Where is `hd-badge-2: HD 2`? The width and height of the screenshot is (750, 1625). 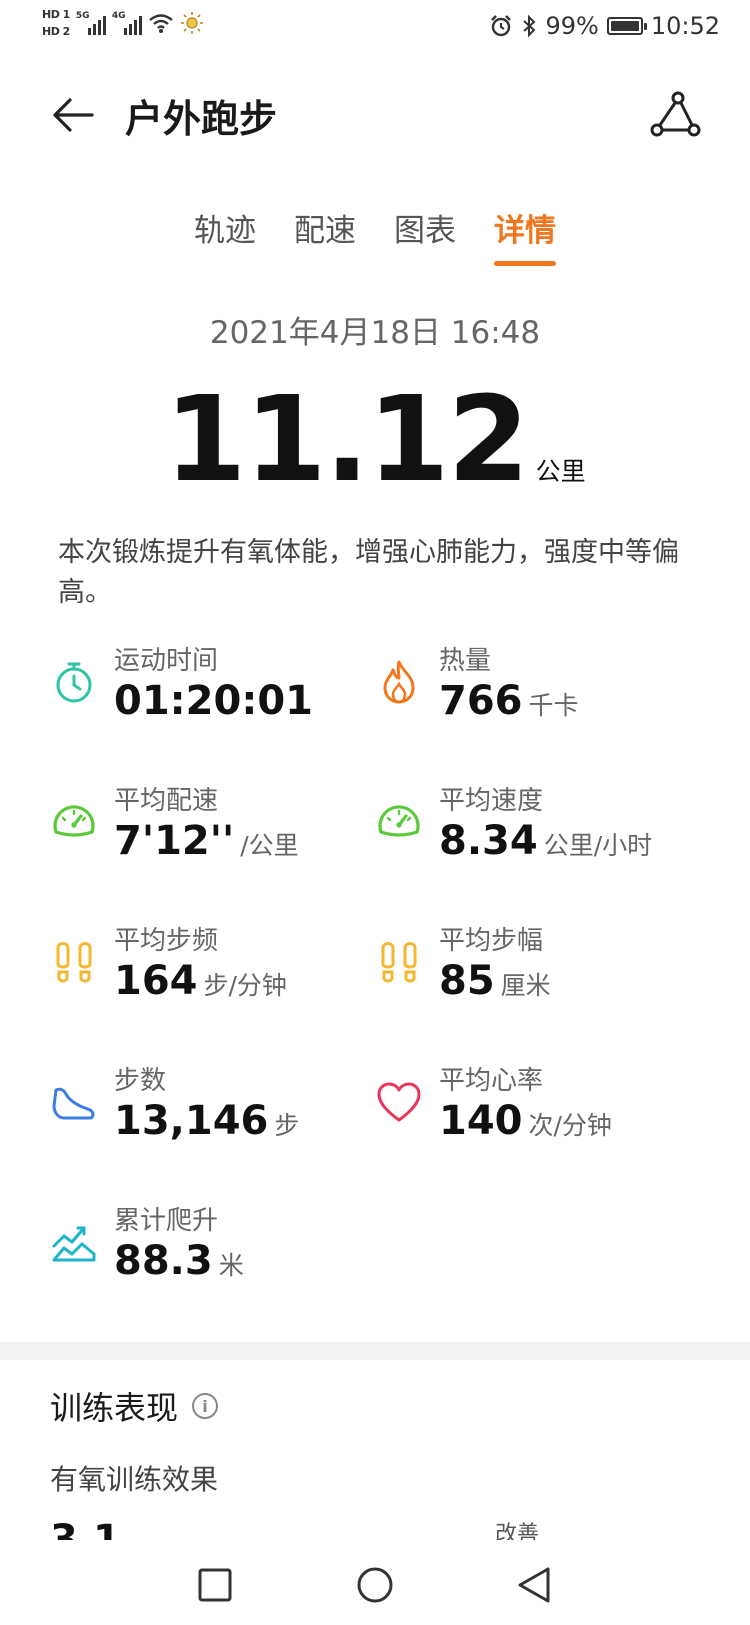
hd-badge-2: HD 2 is located at coordinates (56, 31).